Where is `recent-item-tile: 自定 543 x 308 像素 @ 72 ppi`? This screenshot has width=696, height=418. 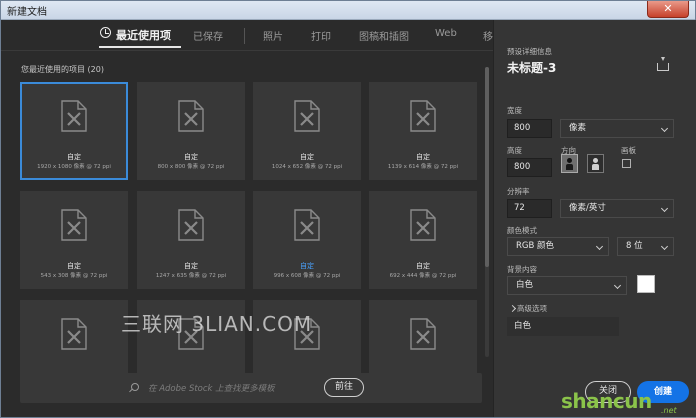
recent-item-tile: 自定 543 x 308 像素 @ 72 ppi is located at coordinates (74, 240).